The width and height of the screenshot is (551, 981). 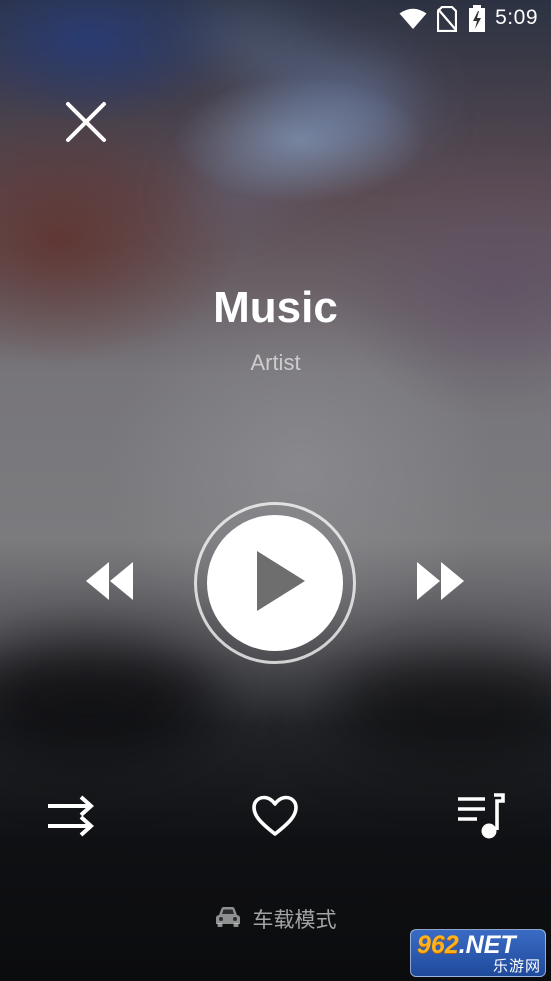 I want to click on play-icon, so click(x=281, y=583).